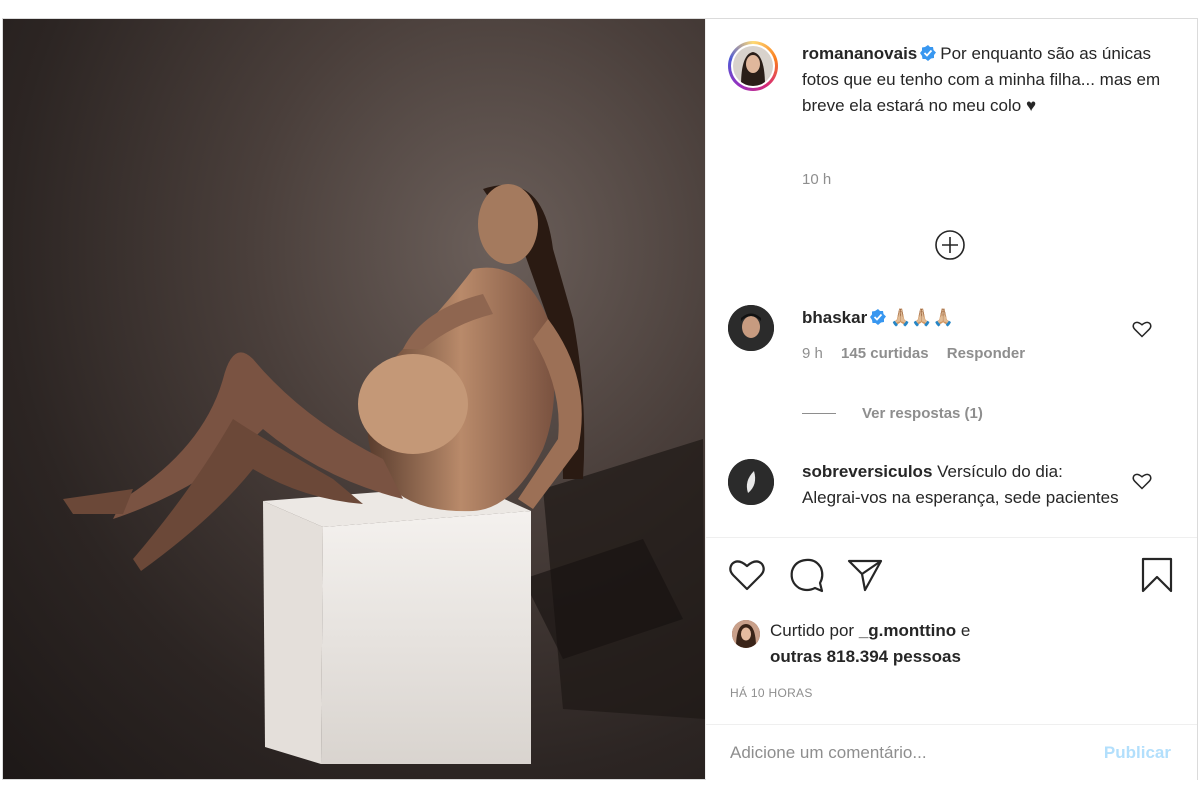 This screenshot has width=1200, height=800. I want to click on replies-divider, so click(819, 413).